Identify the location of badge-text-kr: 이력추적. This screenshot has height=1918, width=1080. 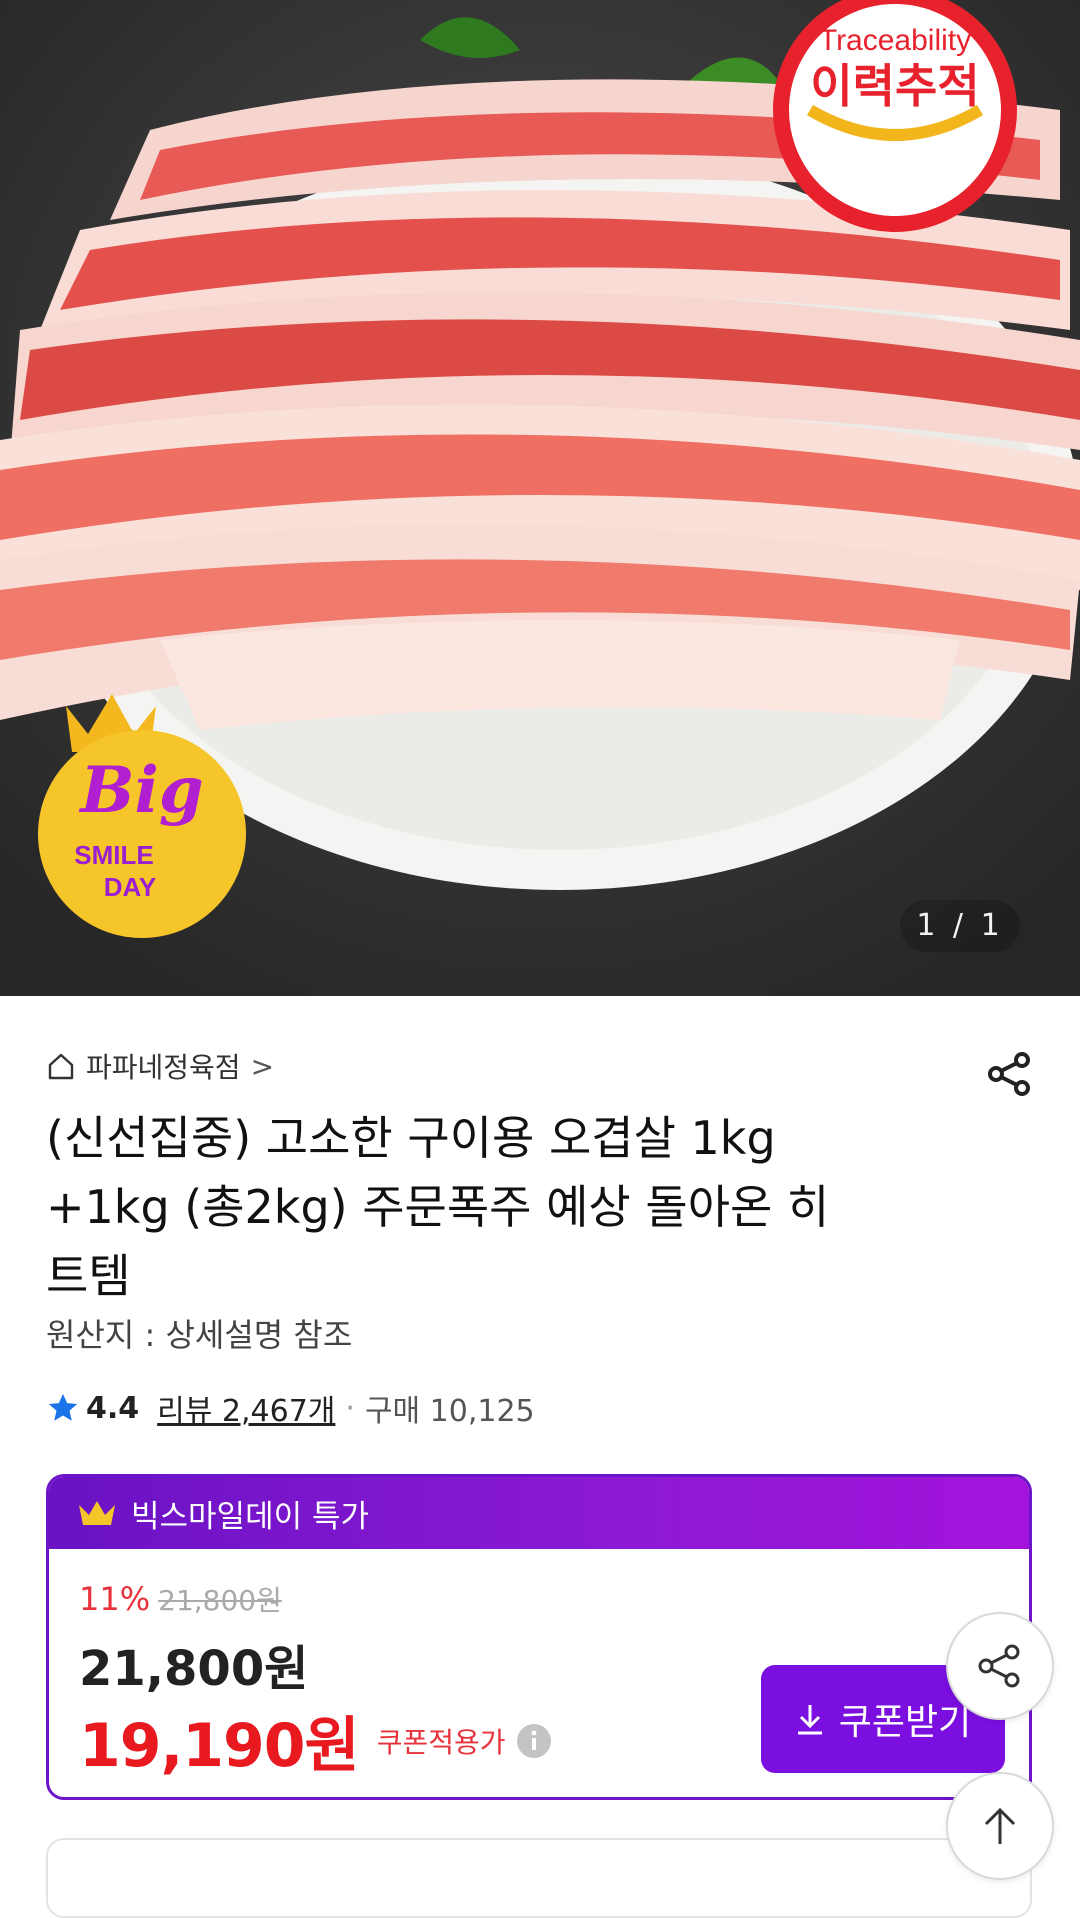
(894, 86).